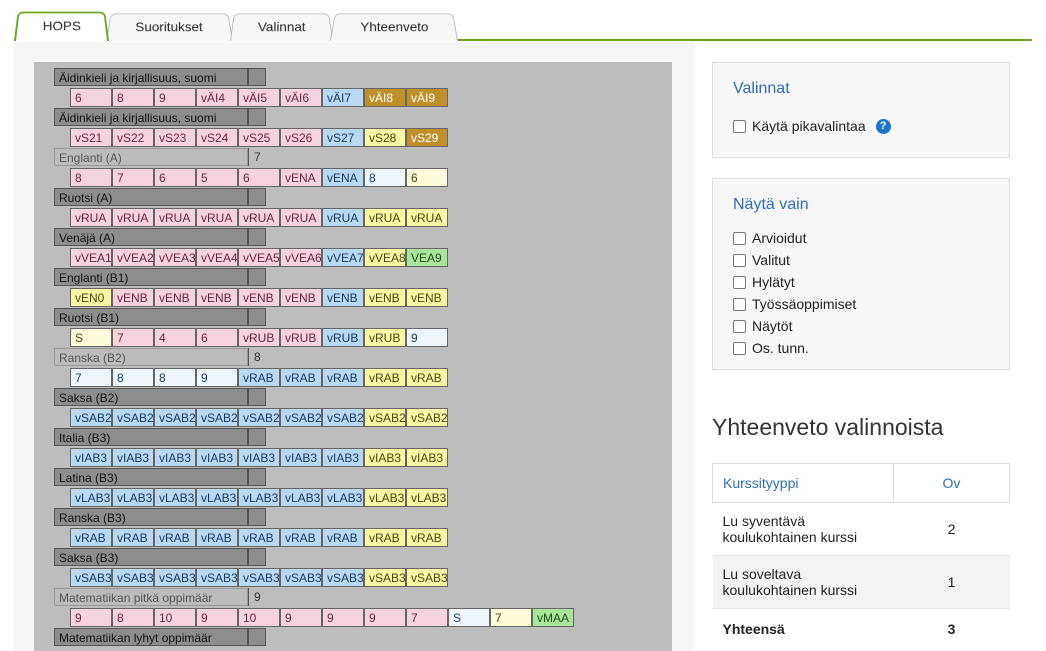  I want to click on course-cell: vVEA6, so click(301, 257).